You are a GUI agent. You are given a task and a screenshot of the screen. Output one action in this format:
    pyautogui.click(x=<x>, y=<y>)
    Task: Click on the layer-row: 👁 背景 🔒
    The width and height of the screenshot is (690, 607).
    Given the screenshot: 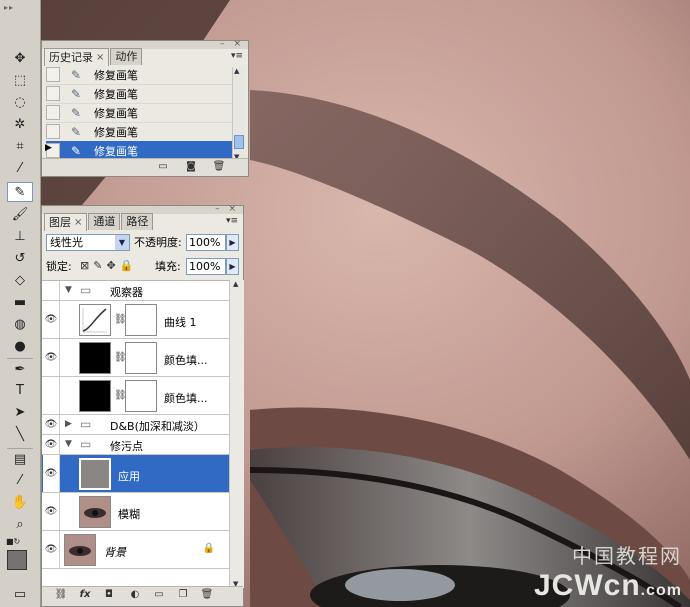 What is the action you would take?
    pyautogui.click(x=135, y=550)
    